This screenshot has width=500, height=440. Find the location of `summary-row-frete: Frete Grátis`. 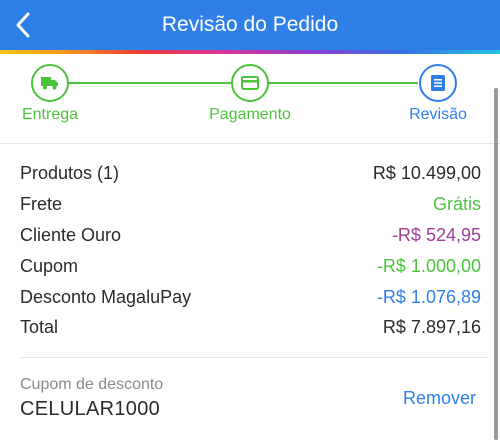

summary-row-frete: Frete Grátis is located at coordinates (250, 204).